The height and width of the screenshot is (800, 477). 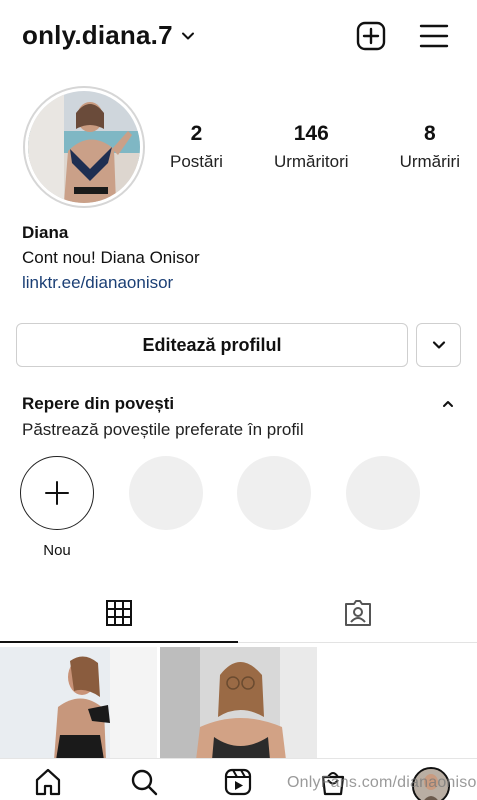 What do you see at coordinates (448, 404) in the screenshot?
I see `chevron-up-icon` at bounding box center [448, 404].